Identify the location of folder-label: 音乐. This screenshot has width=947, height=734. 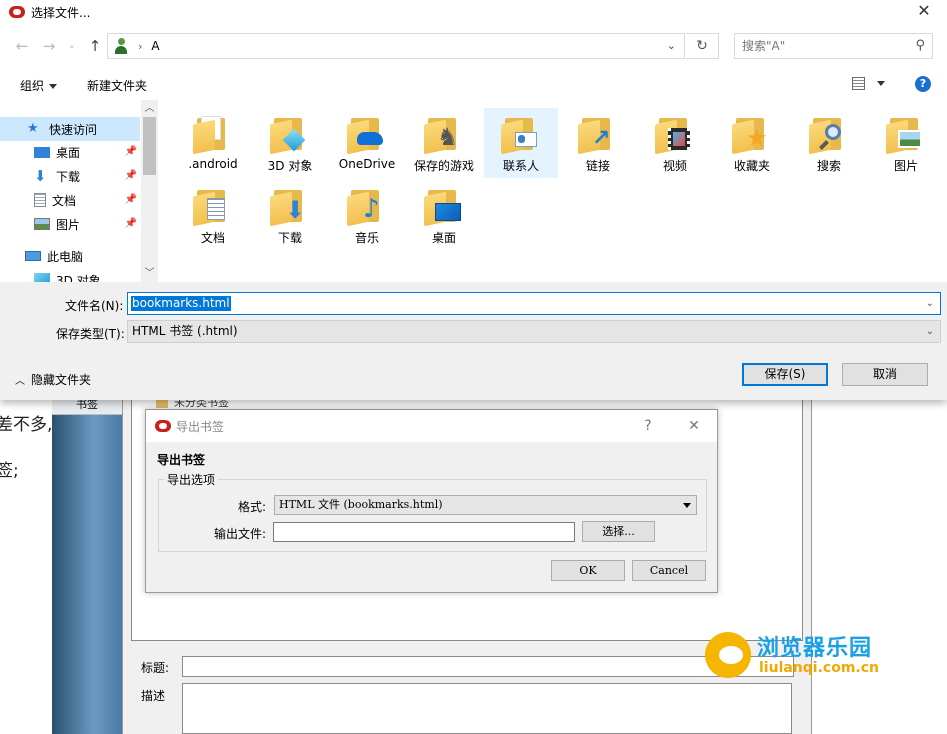
(366, 238).